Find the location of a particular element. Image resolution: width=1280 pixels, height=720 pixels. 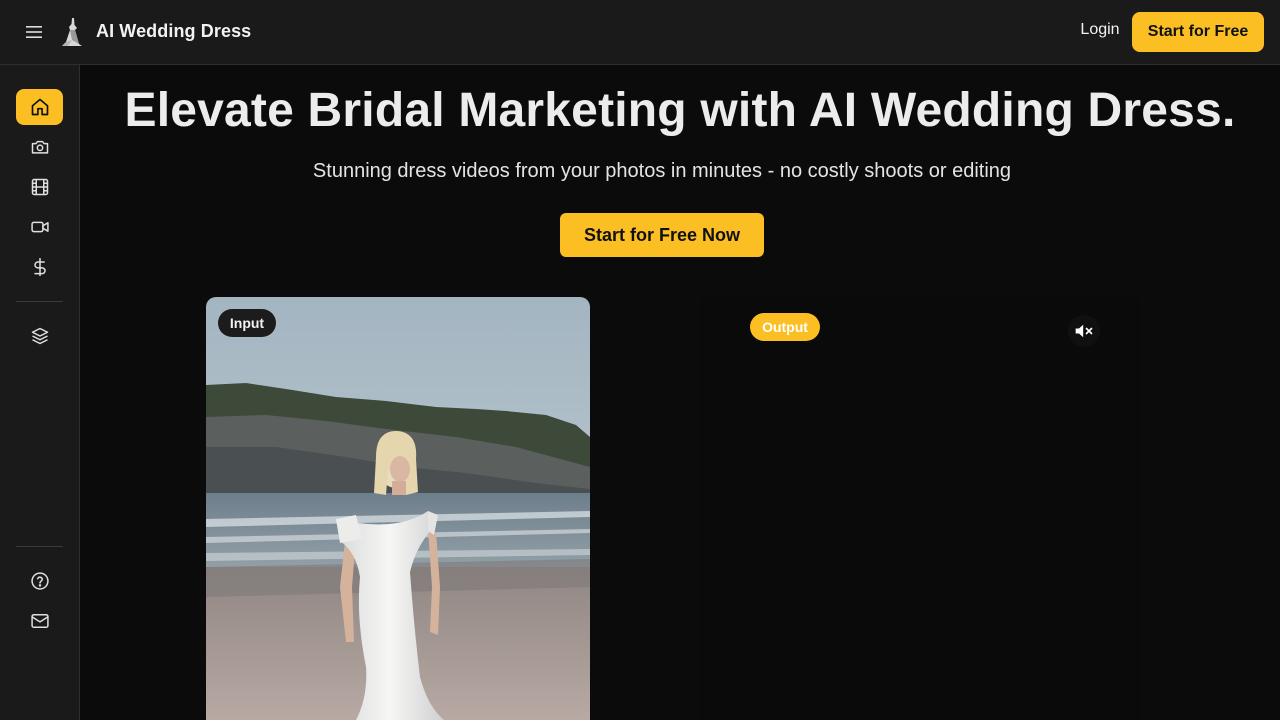

top-header: AI Wedding Dress Login Start for Free is located at coordinates (640, 32).